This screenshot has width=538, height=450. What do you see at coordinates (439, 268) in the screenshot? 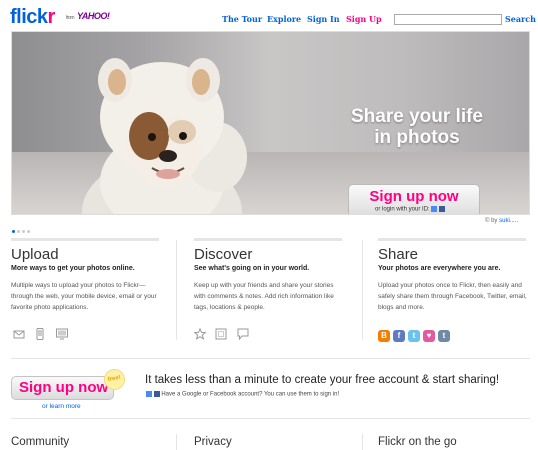
I see `share-subtitle: Your photos are everywhere you are.` at bounding box center [439, 268].